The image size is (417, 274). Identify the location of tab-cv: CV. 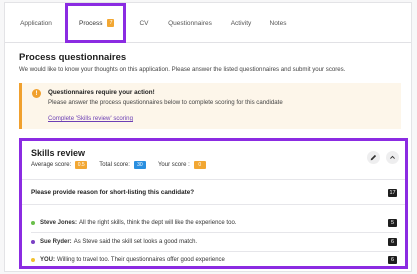
(144, 23).